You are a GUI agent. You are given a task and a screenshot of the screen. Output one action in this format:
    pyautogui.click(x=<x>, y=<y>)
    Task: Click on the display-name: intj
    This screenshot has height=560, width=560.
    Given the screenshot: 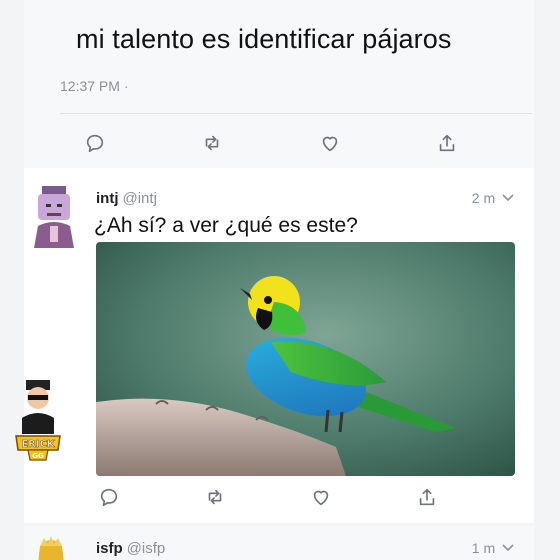 What is the action you would take?
    pyautogui.click(x=107, y=198)
    